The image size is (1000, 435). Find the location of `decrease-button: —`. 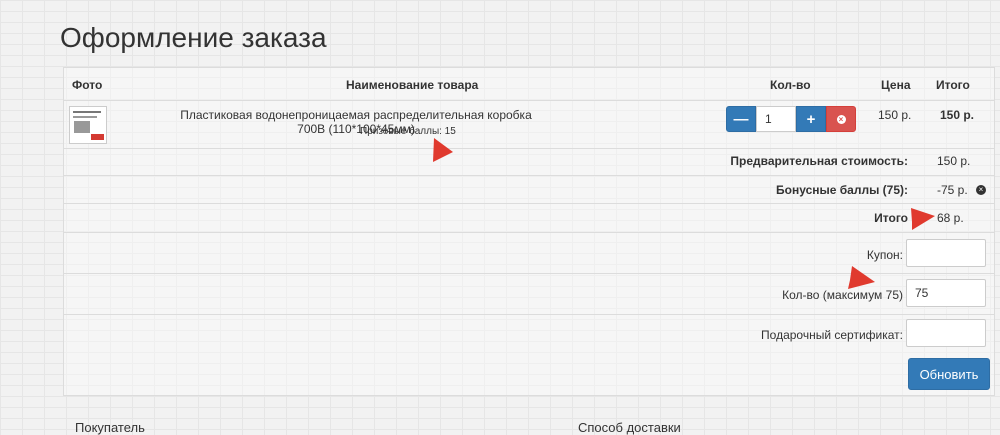

decrease-button: — is located at coordinates (741, 119).